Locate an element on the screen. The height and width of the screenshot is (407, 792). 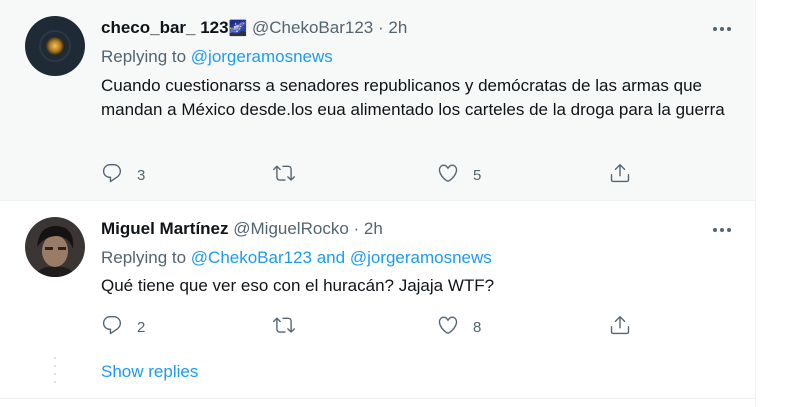
author-name: checo_bar_ 123 is located at coordinates (165, 27).